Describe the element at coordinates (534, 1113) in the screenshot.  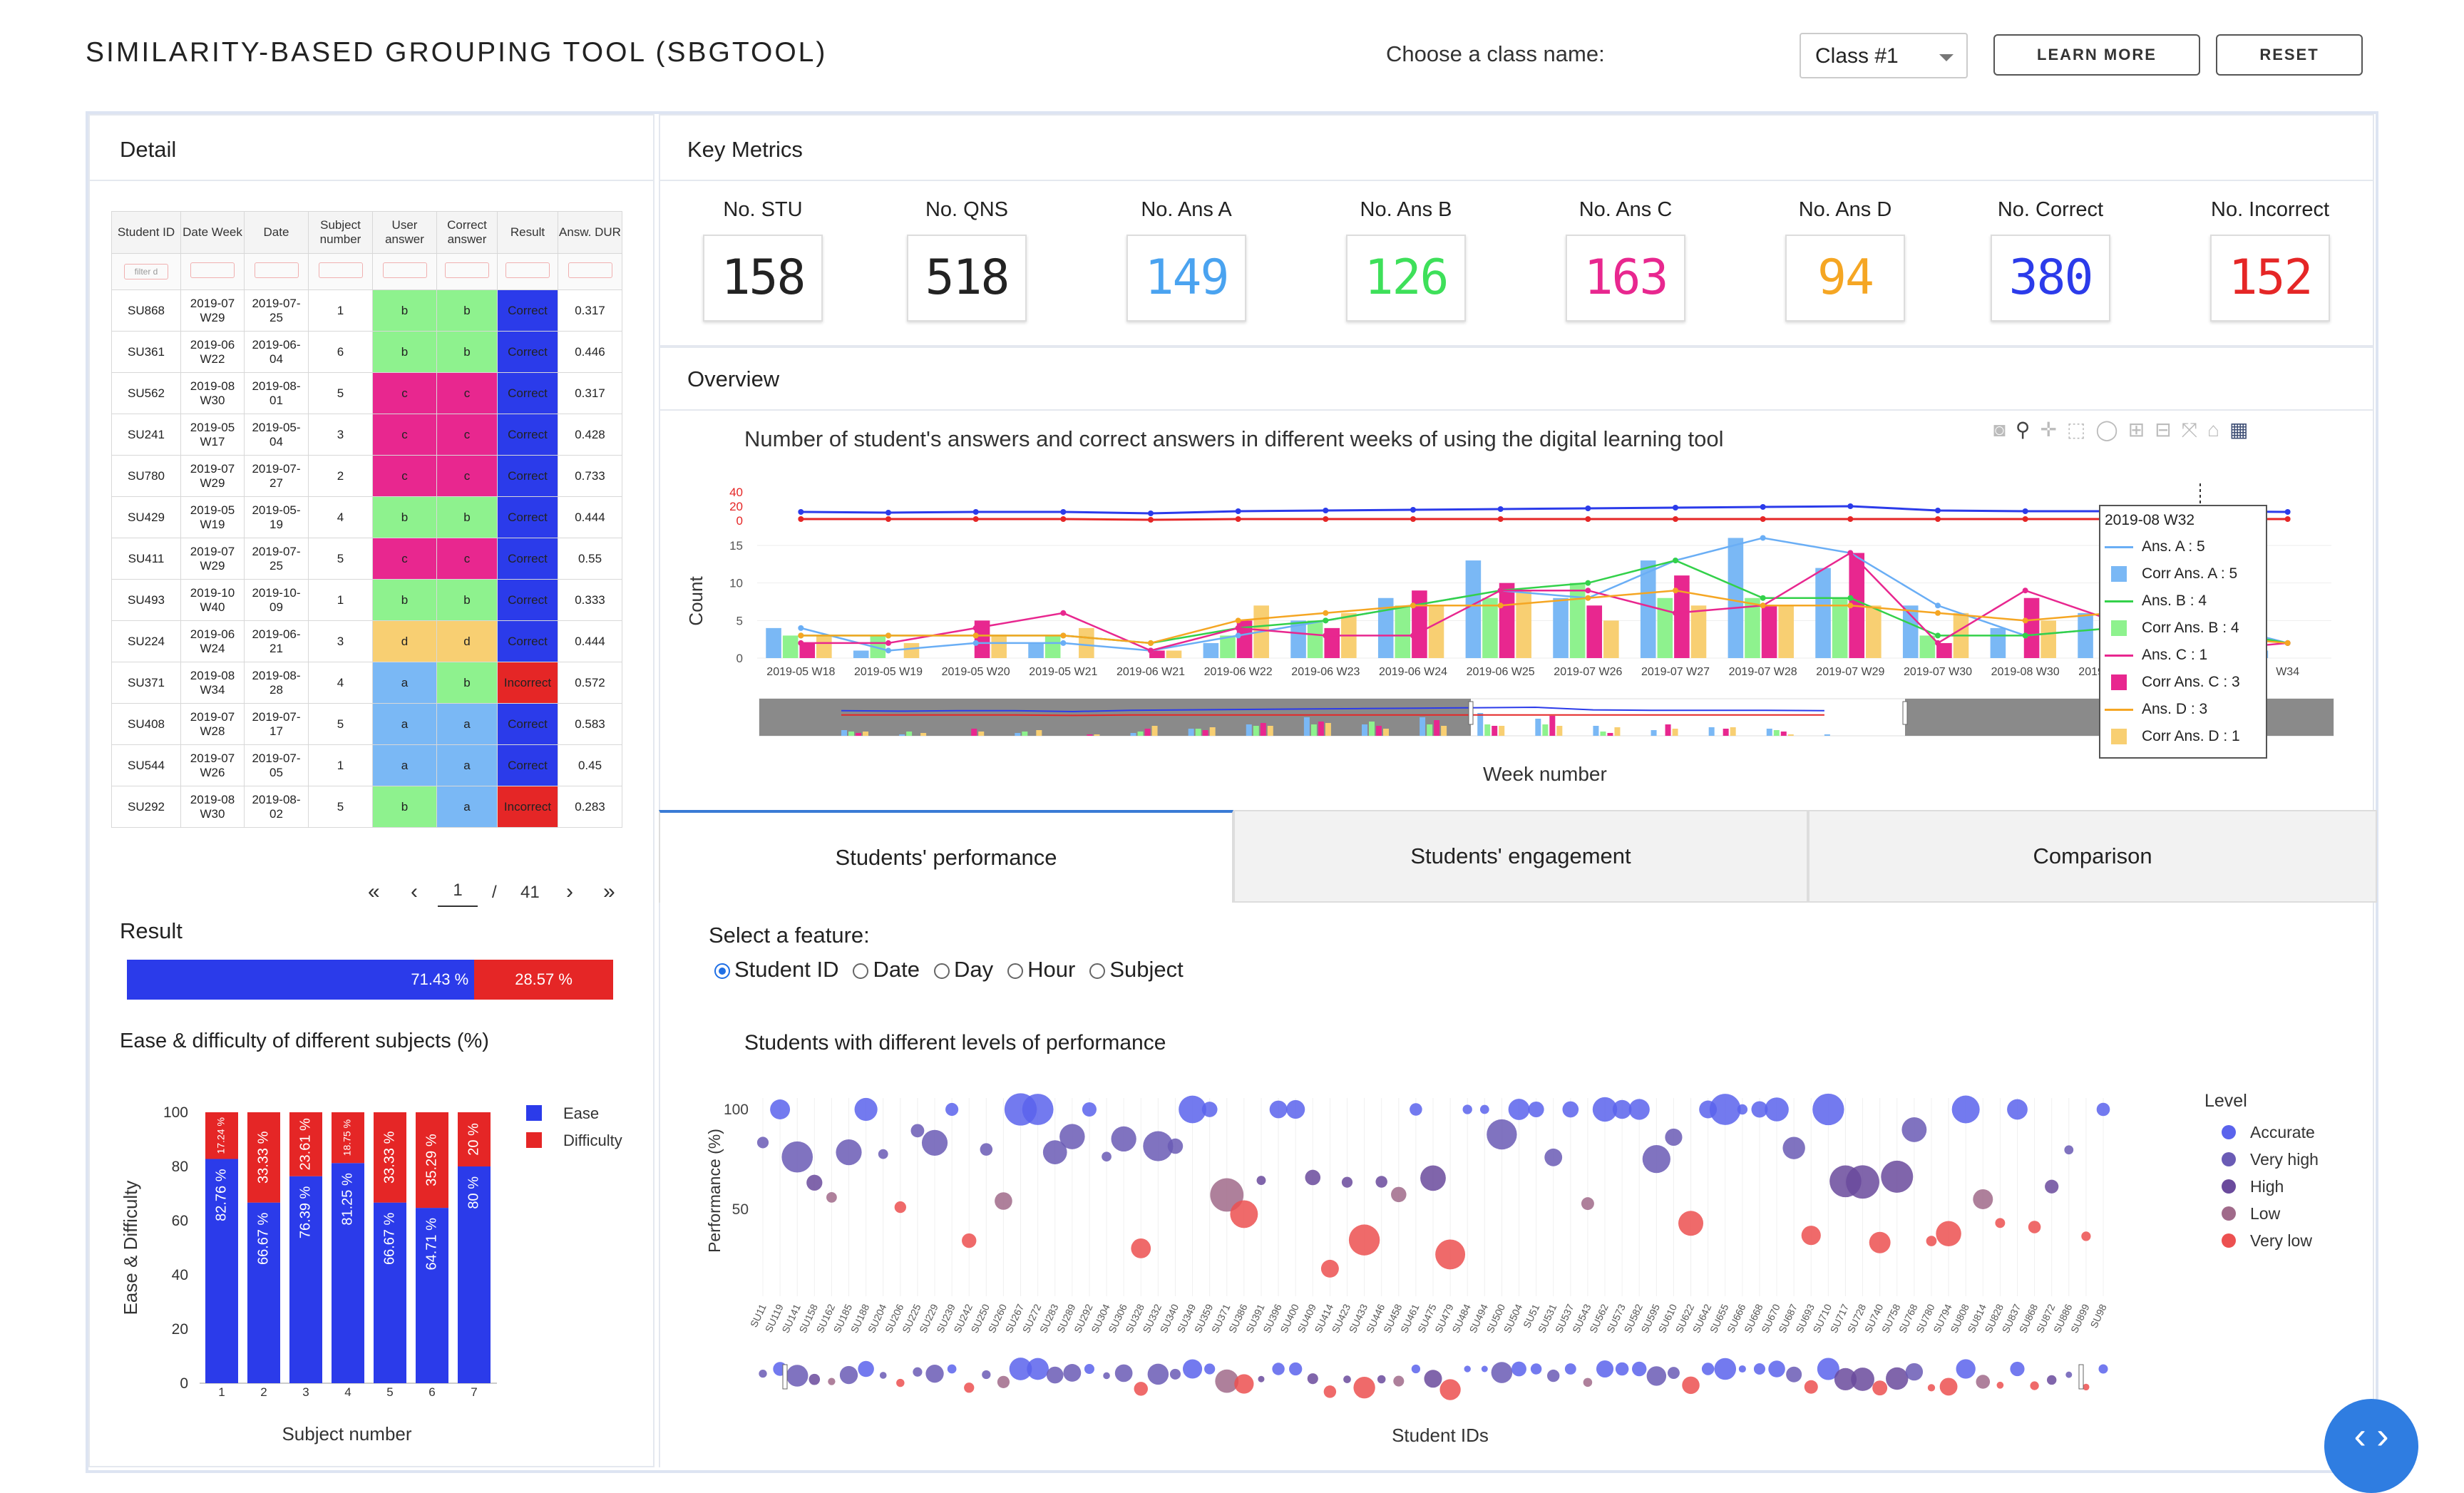
I see `legend-swatch` at that location.